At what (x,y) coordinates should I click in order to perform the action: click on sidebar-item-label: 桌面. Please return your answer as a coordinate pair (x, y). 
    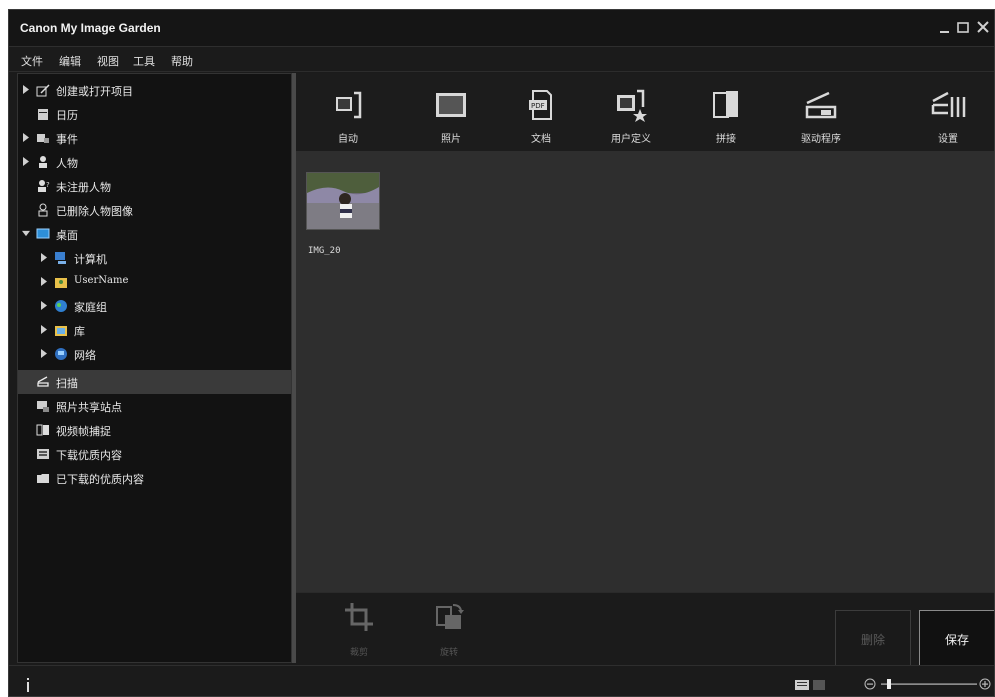
    Looking at the image, I should click on (67, 235).